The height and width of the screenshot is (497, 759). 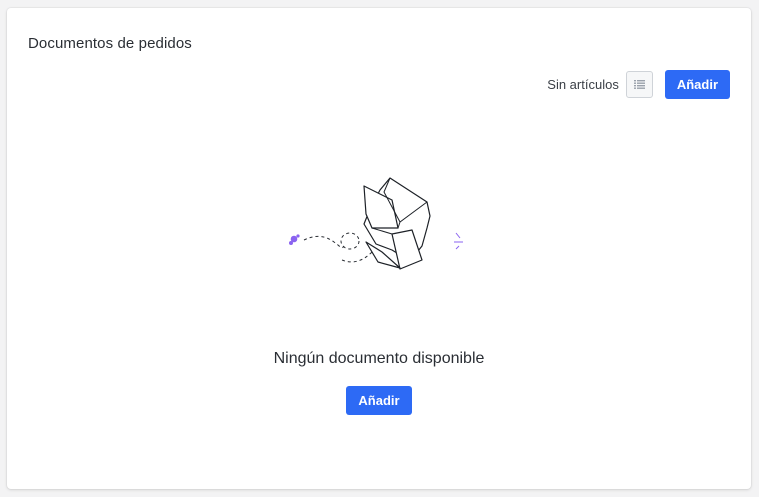 What do you see at coordinates (376, 223) in the screenshot?
I see `open-box-icon` at bounding box center [376, 223].